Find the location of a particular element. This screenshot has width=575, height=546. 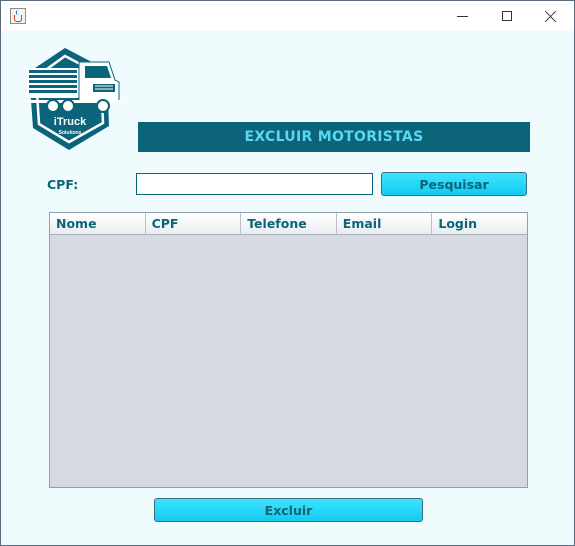

close-icon is located at coordinates (551, 16).